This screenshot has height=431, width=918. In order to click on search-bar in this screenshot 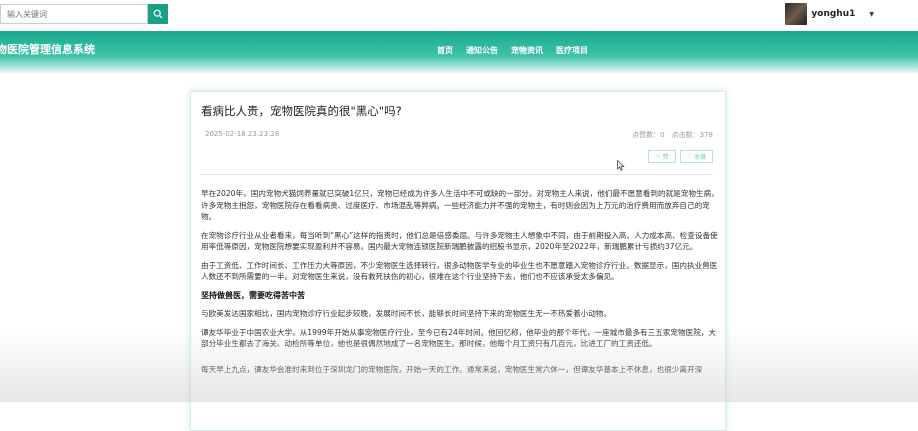, I will do `click(84, 14)`.